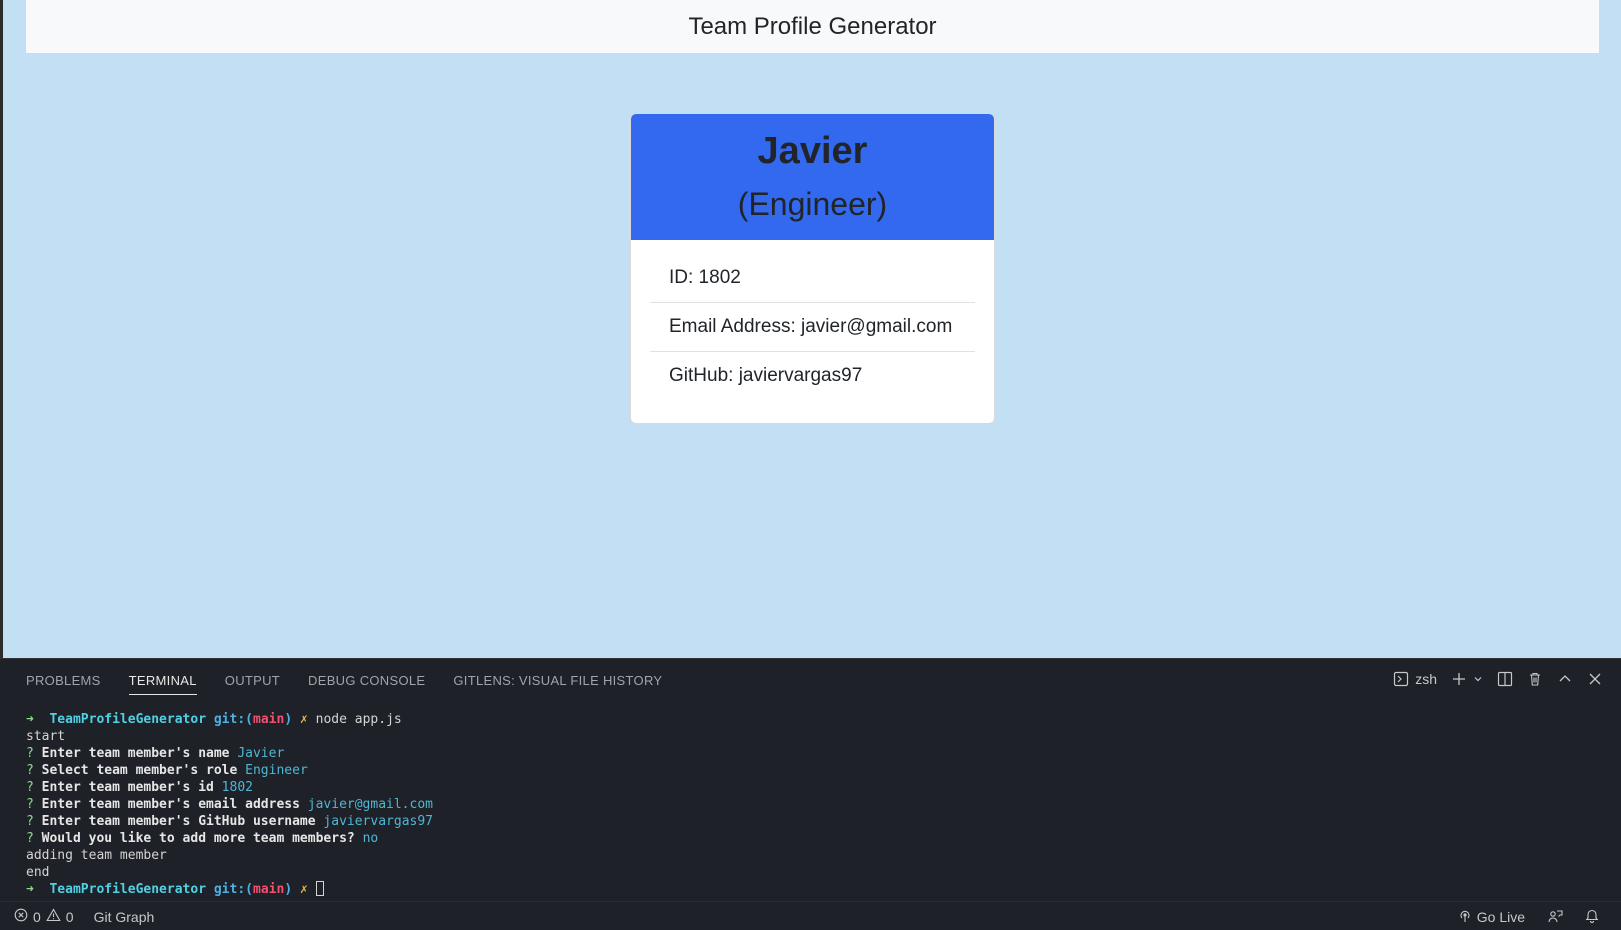  What do you see at coordinates (229, 889) in the screenshot?
I see `terminal-line: ➜ TeamProfileGenerator git:(main) ✗` at bounding box center [229, 889].